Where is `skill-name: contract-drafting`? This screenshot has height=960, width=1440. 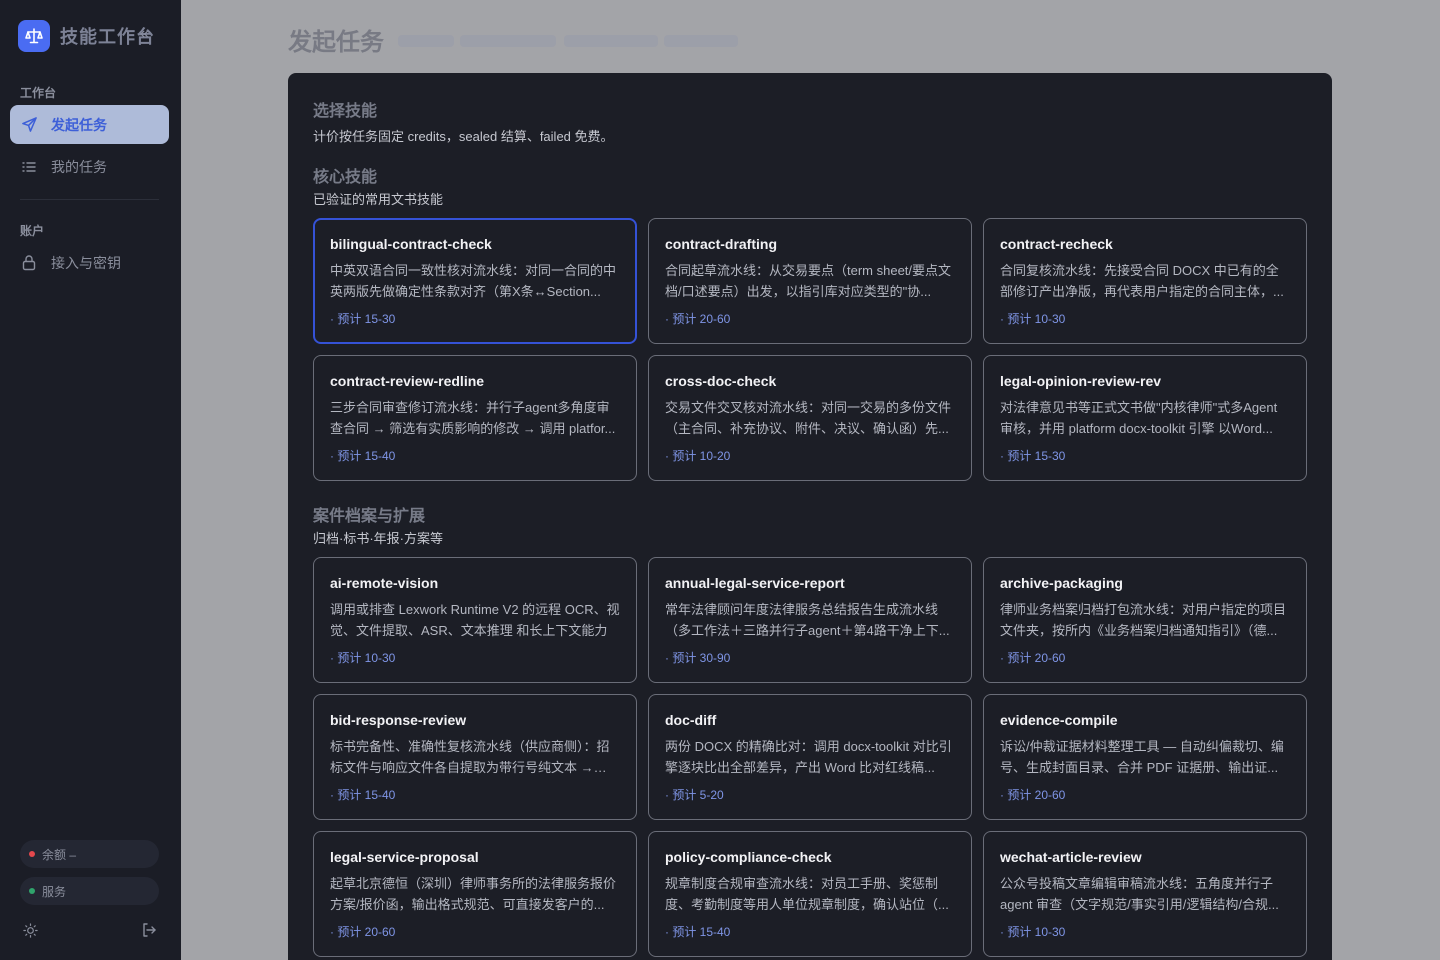
skill-name: contract-drafting is located at coordinates (721, 244).